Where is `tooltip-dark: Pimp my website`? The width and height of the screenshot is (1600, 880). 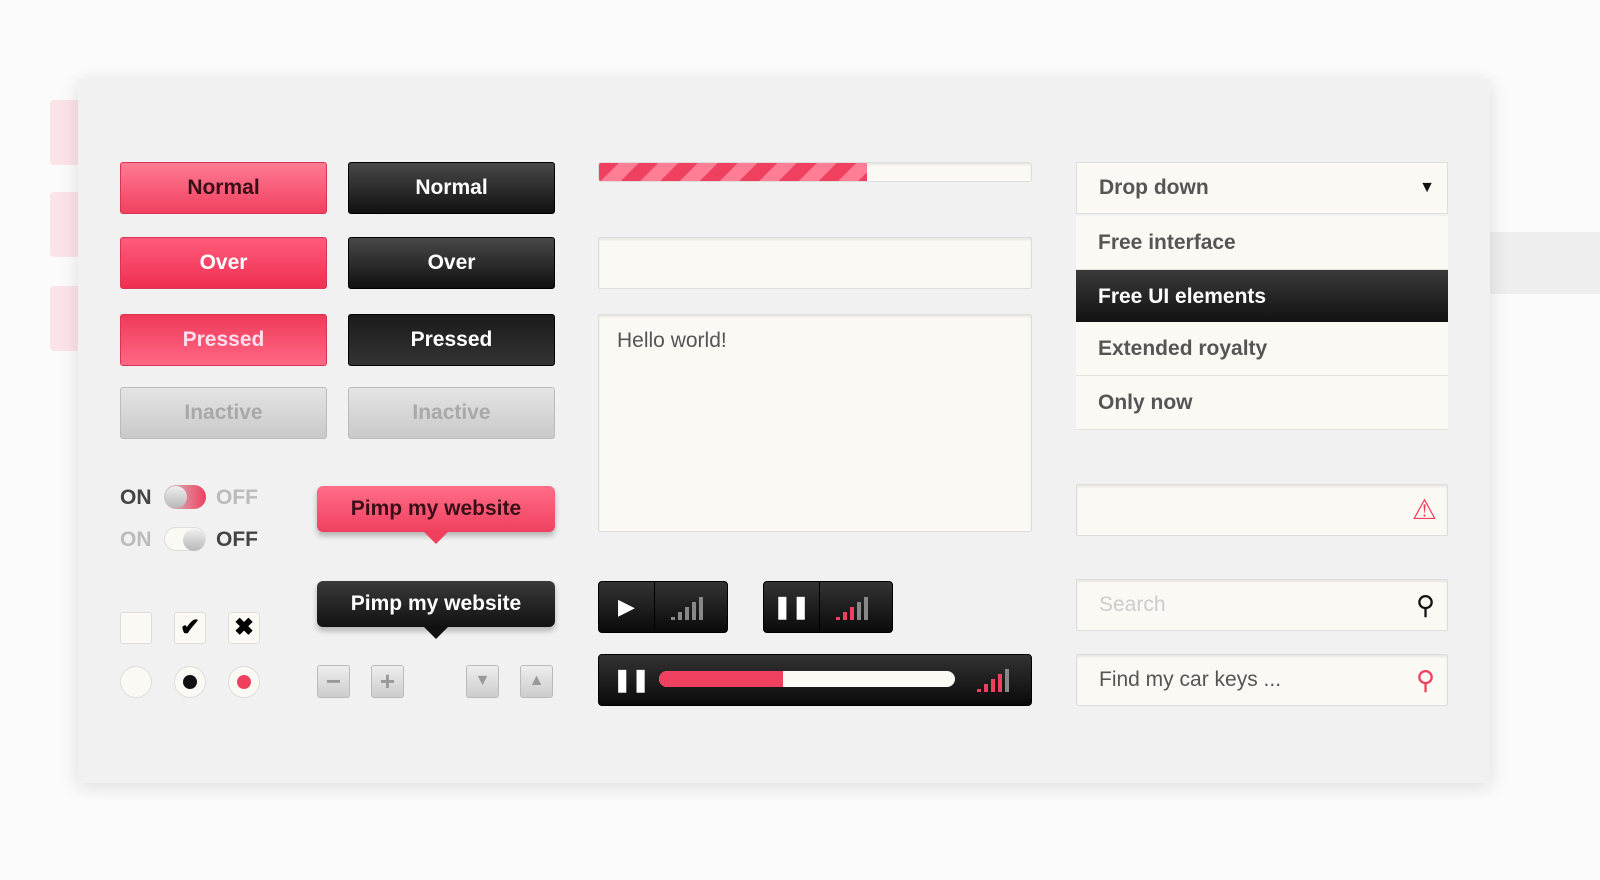 tooltip-dark: Pimp my website is located at coordinates (436, 610).